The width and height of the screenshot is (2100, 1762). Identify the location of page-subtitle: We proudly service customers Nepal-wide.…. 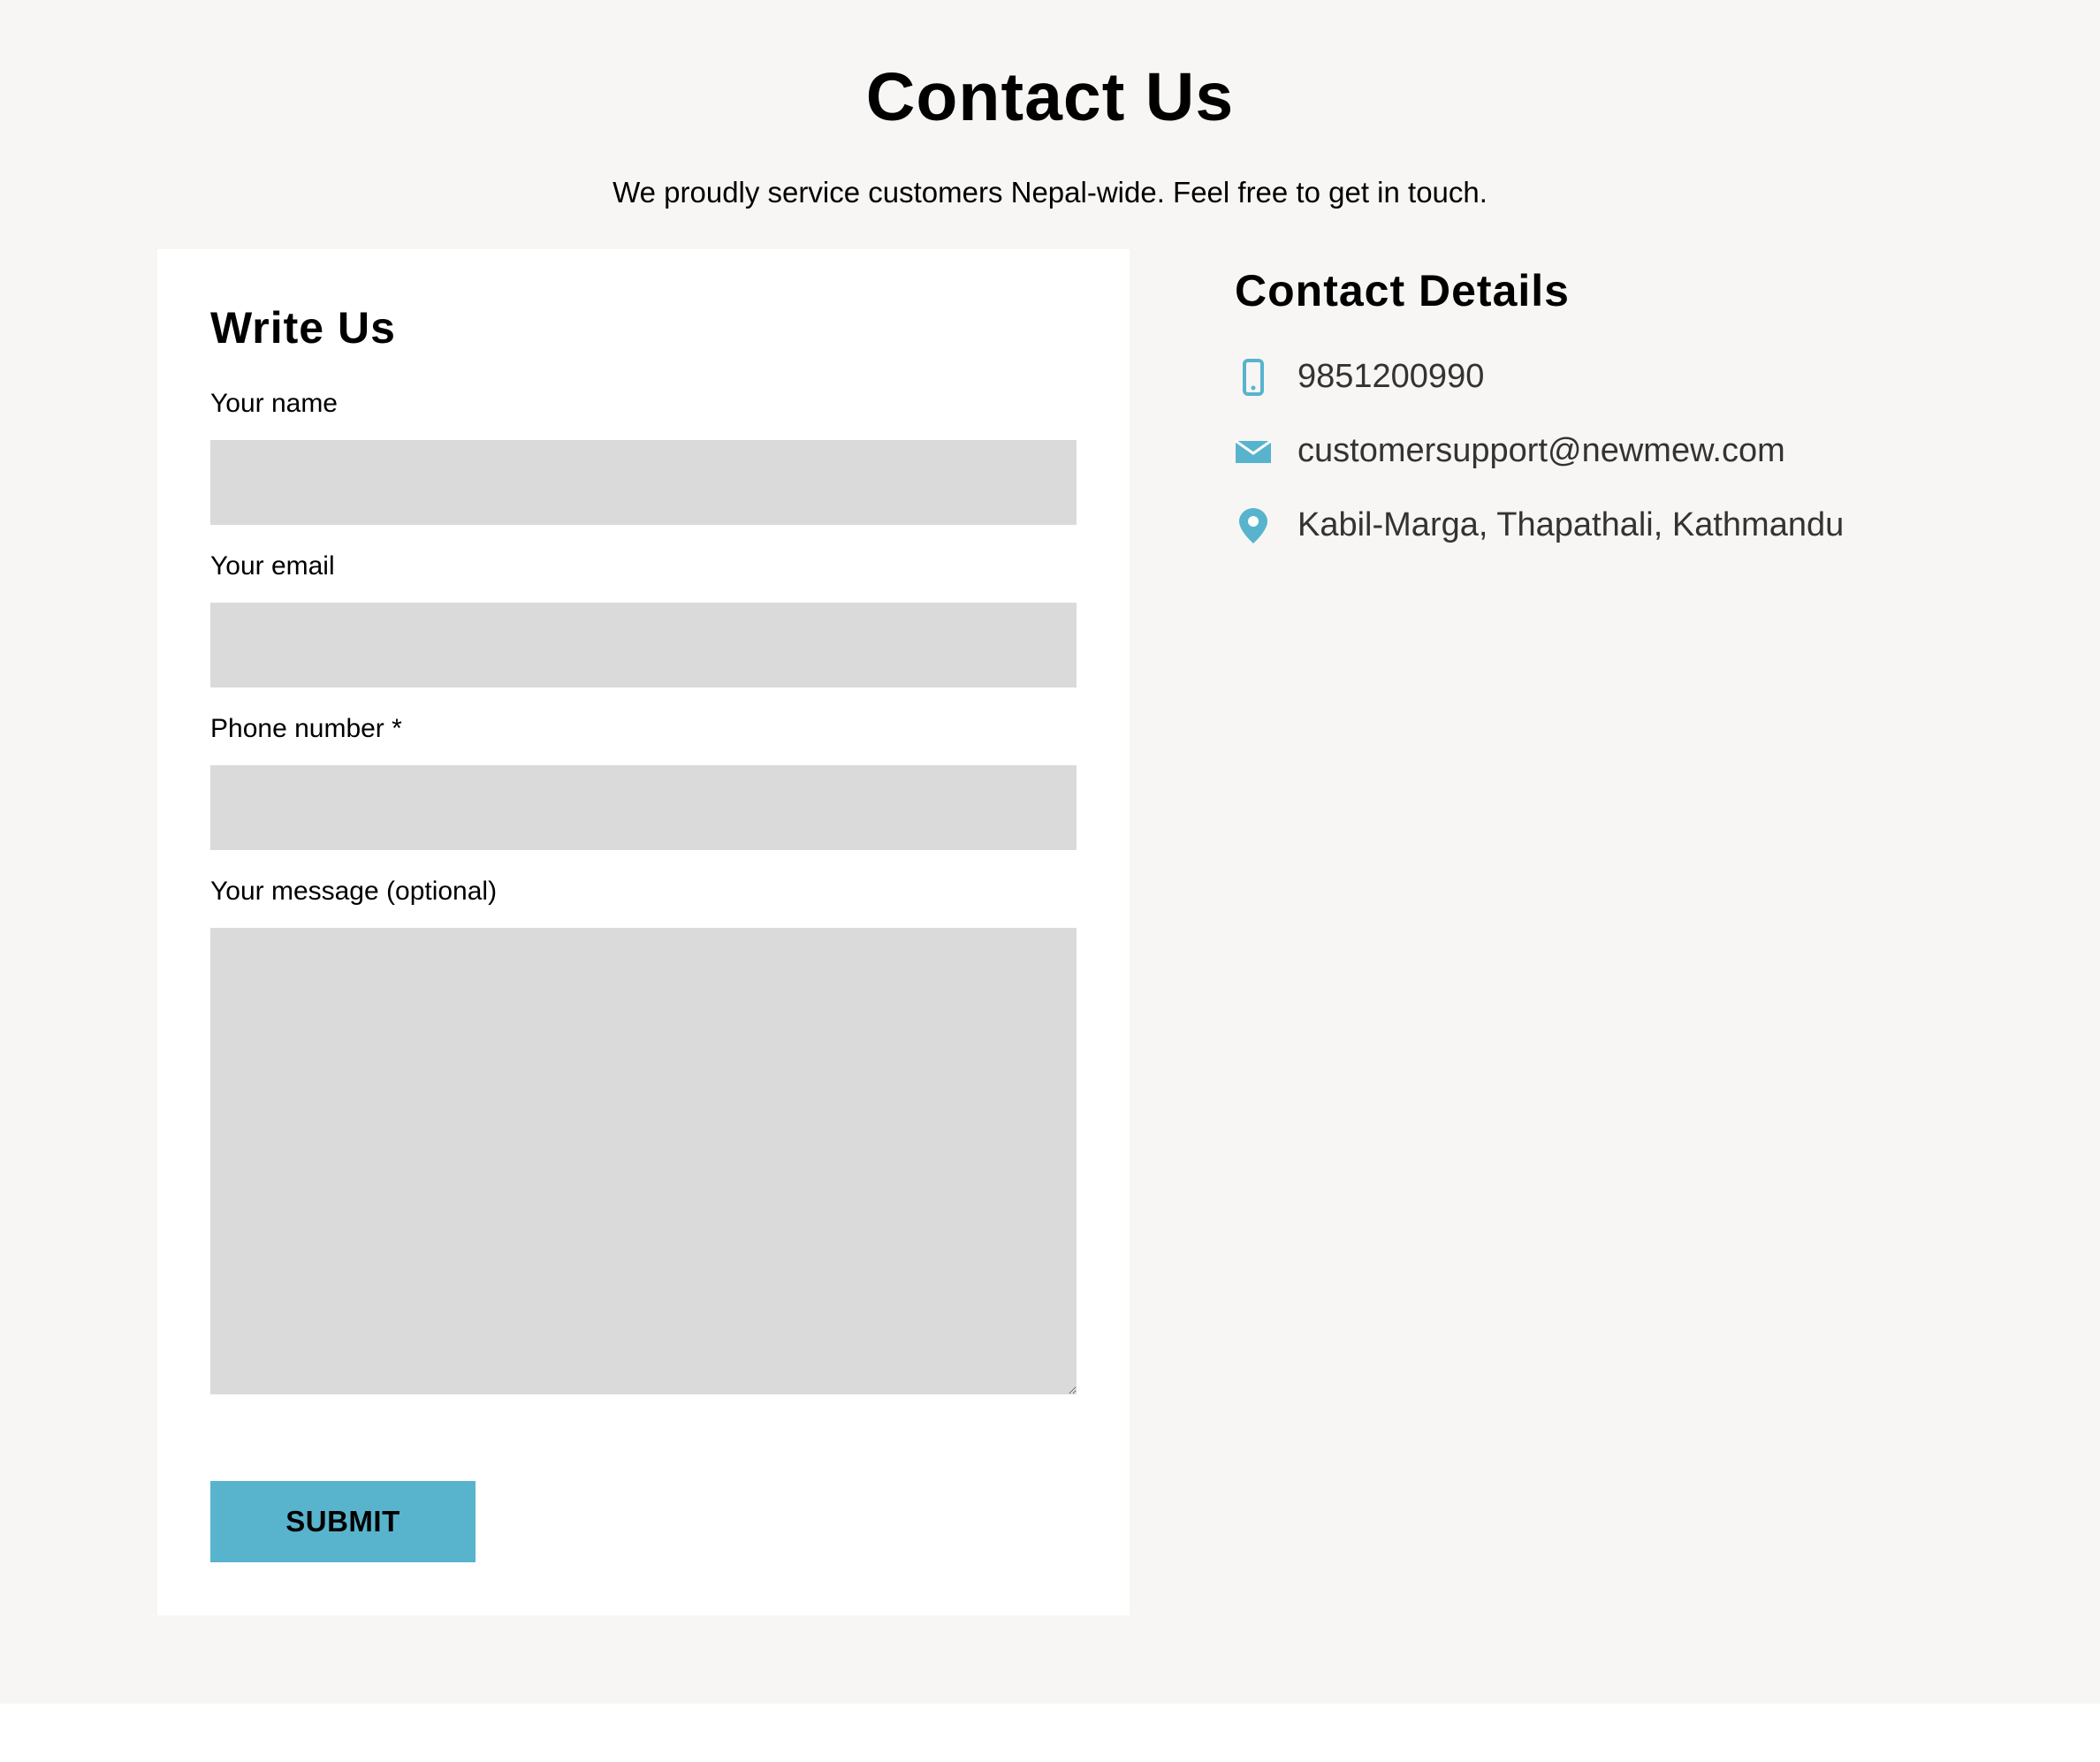
(1050, 193).